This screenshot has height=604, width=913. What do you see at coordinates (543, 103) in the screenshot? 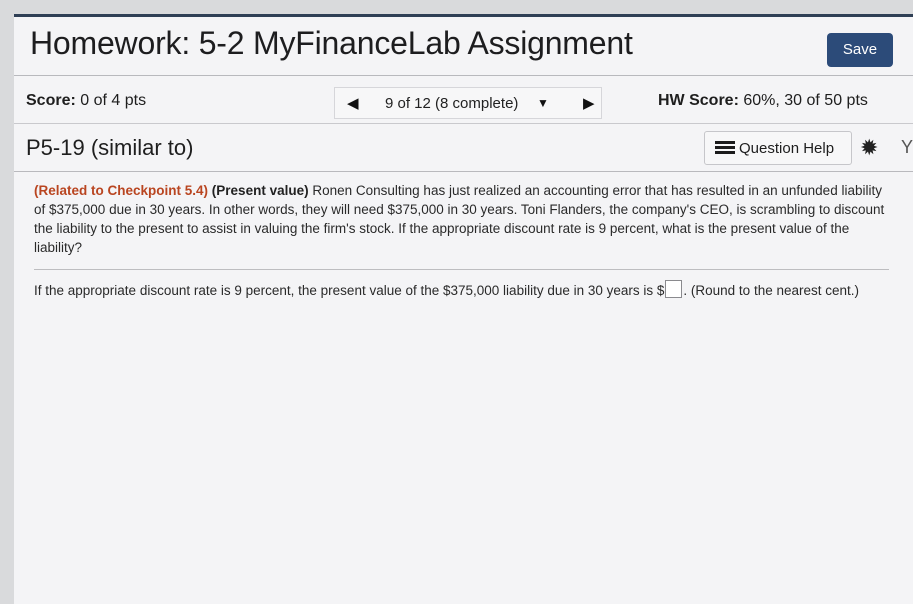
I see `dropdown-triangle-icon: ▼` at bounding box center [543, 103].